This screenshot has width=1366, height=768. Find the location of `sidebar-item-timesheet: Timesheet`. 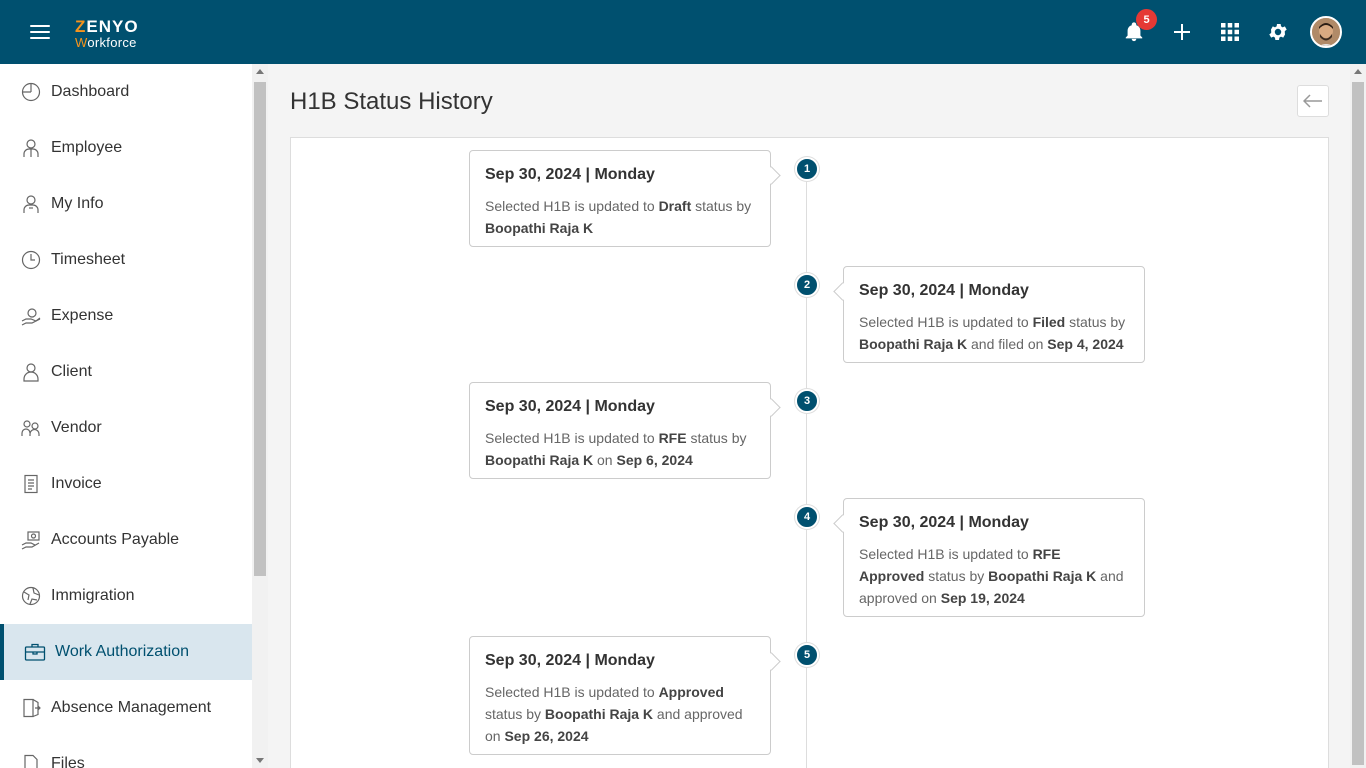

sidebar-item-timesheet: Timesheet is located at coordinates (126, 260).